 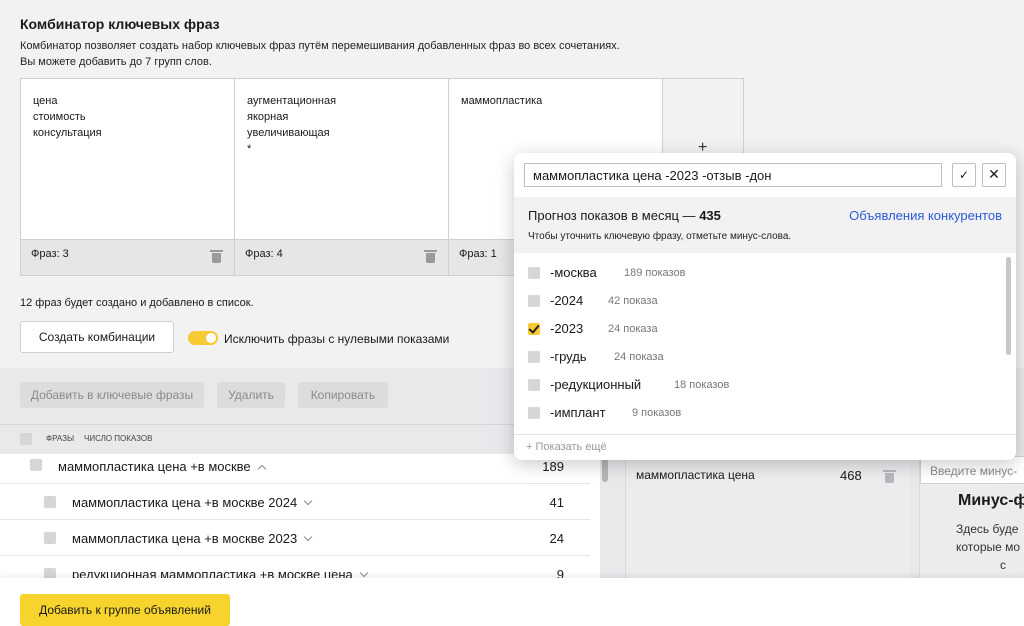 I want to click on forecast-label: Прогноз показов в месяц —, so click(x=612, y=215).